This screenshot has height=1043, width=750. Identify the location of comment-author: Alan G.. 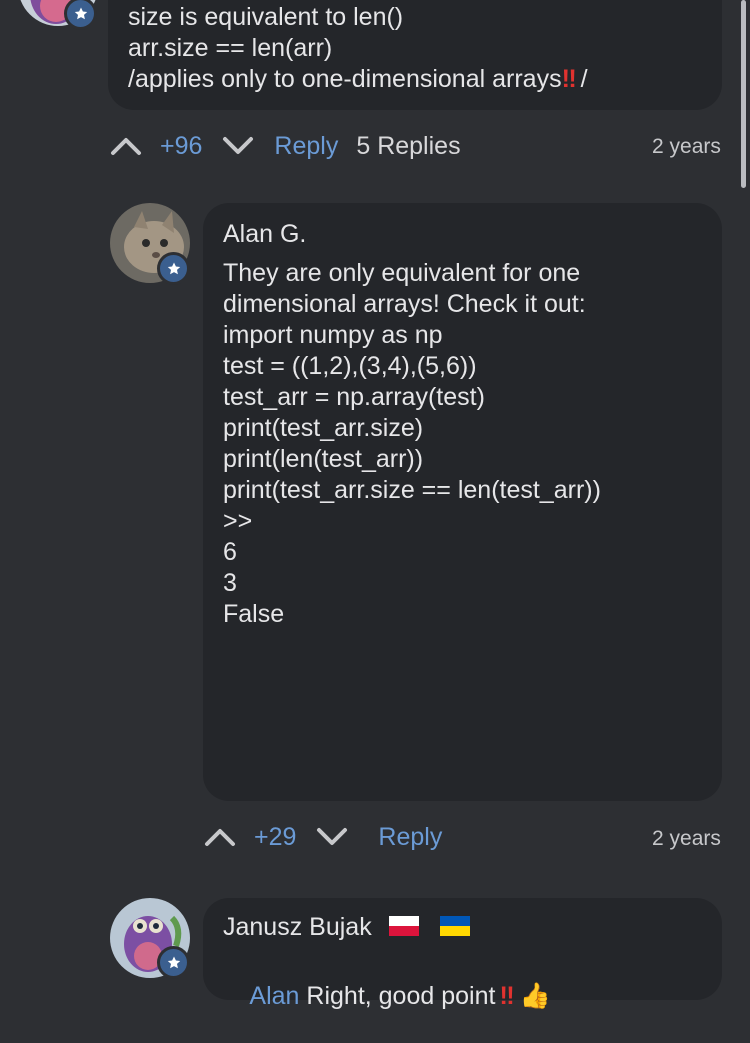
(462, 234).